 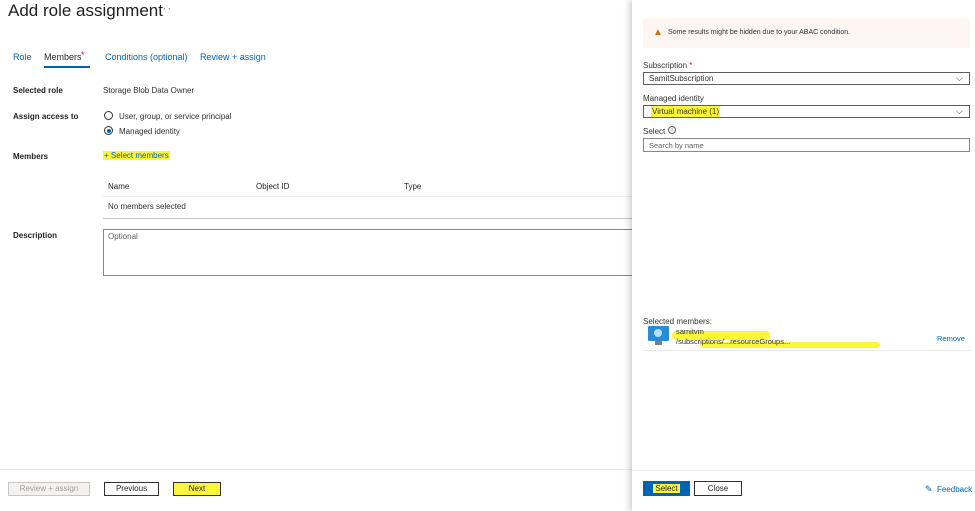 What do you see at coordinates (666, 488) in the screenshot?
I see `select-button: Select` at bounding box center [666, 488].